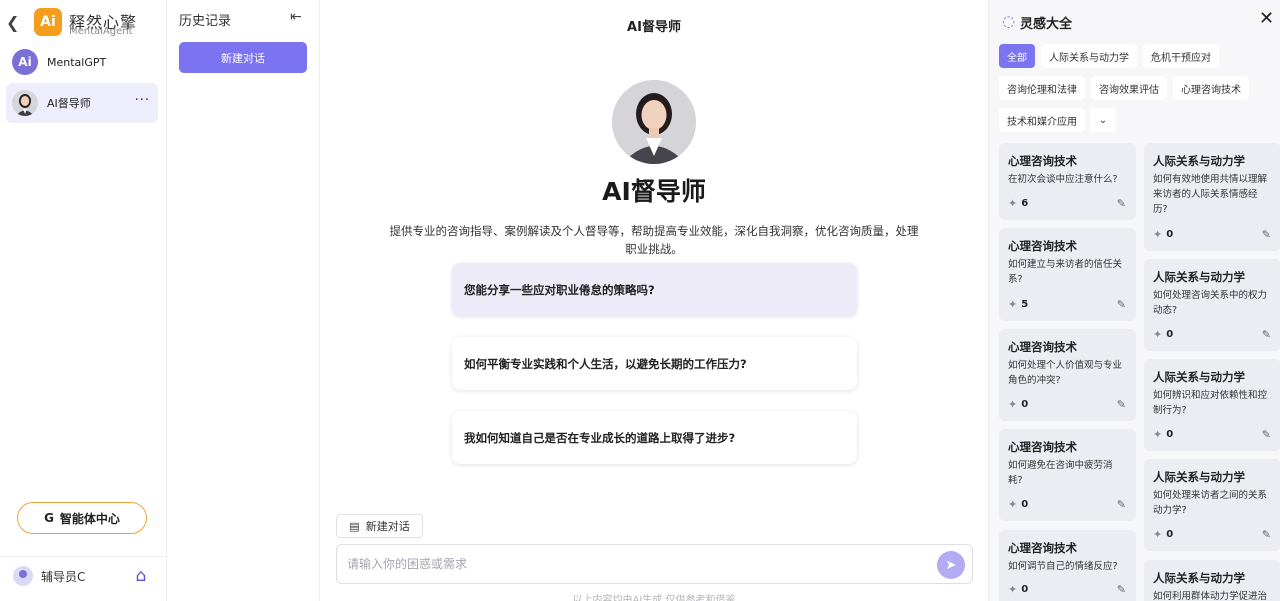  What do you see at coordinates (205, 21) in the screenshot?
I see `history-title: 历史记录` at bounding box center [205, 21].